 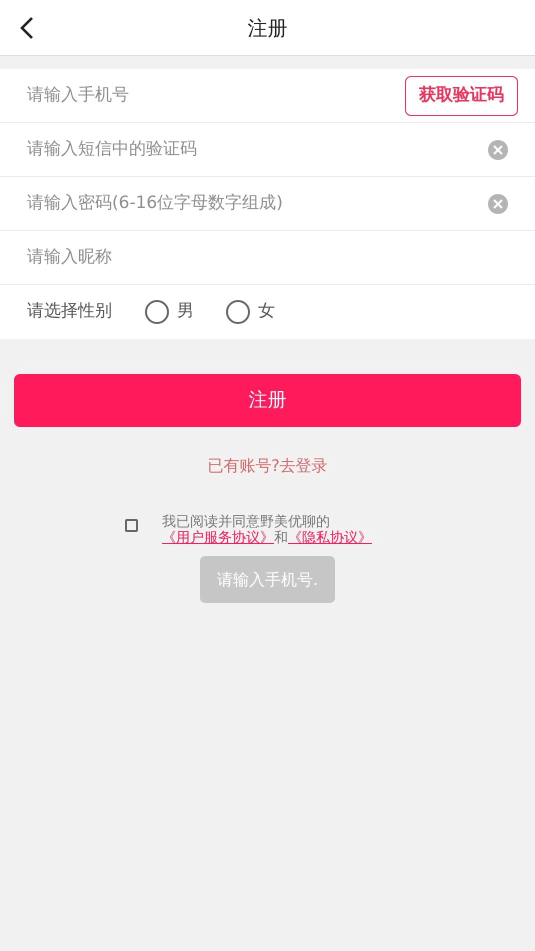 What do you see at coordinates (216, 95) in the screenshot?
I see `input-field: 请输入手机号` at bounding box center [216, 95].